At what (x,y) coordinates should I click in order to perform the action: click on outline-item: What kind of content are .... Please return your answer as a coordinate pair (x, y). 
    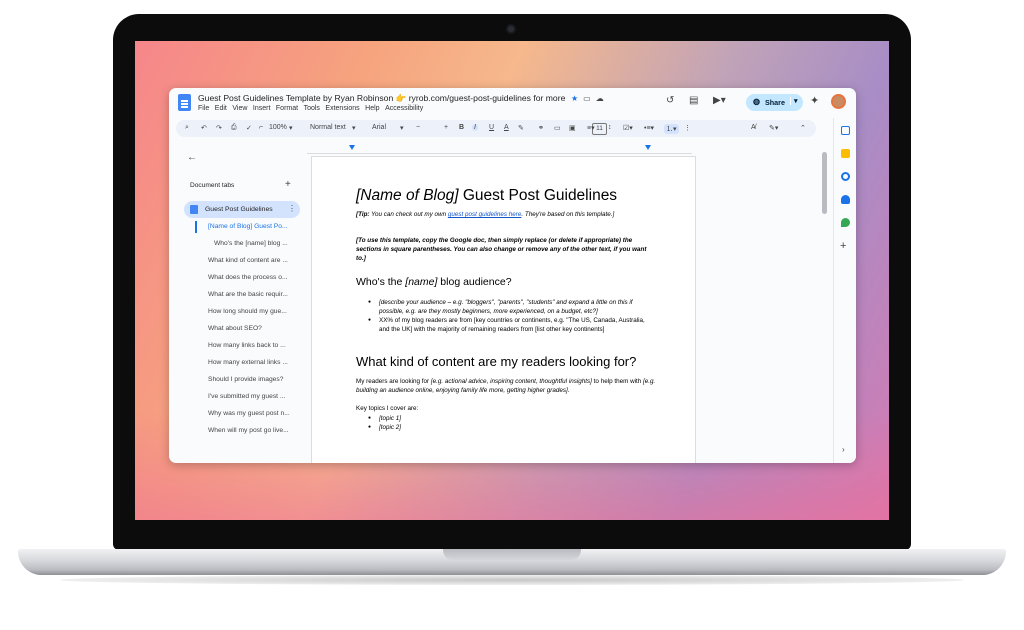
    Looking at the image, I should click on (248, 260).